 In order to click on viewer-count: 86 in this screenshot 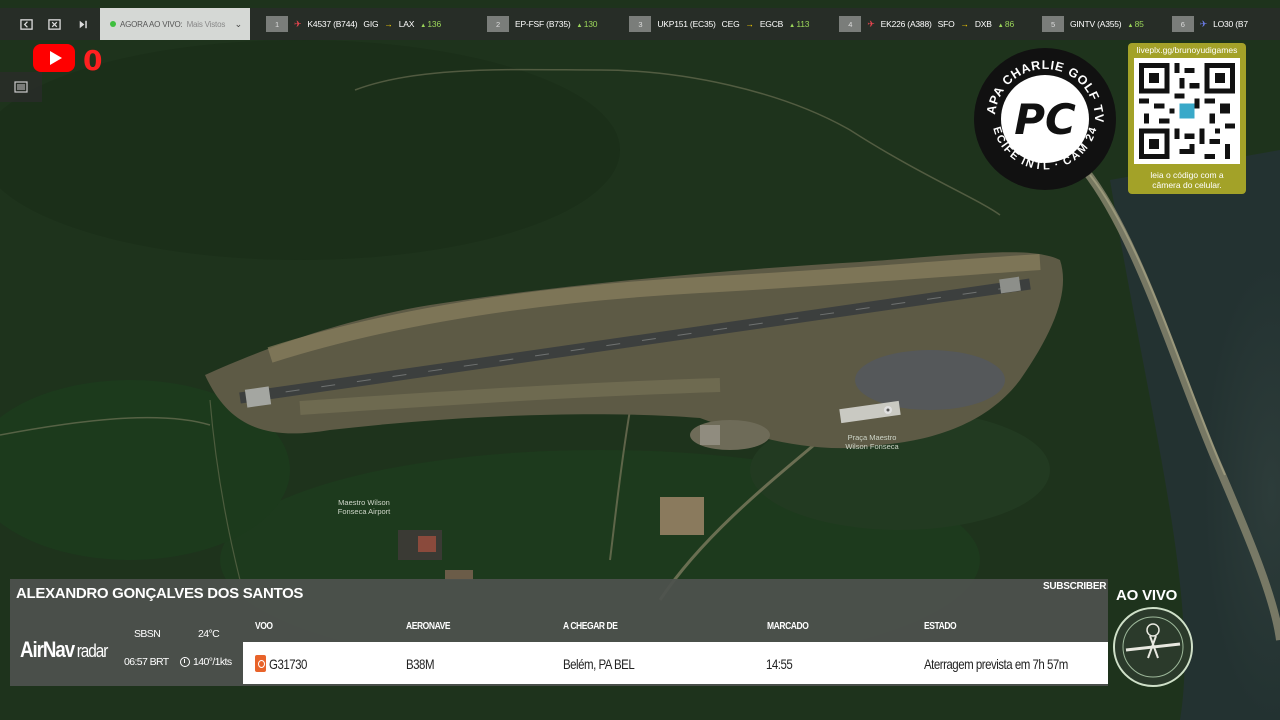, I will do `click(1006, 24)`.